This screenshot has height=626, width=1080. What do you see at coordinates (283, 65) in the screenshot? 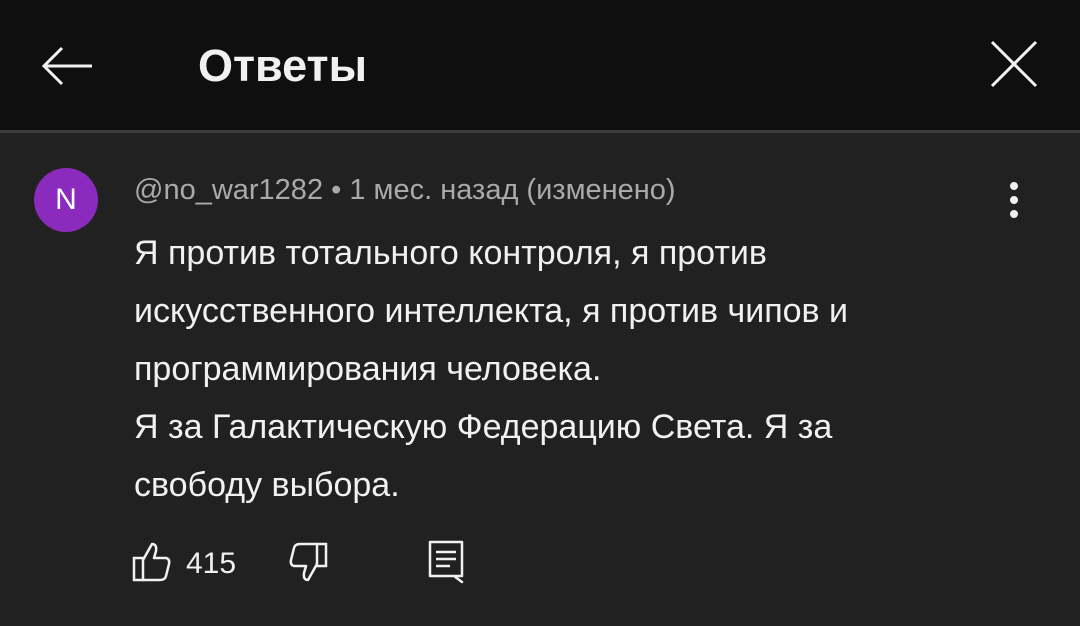
I see `page-title: Ответы` at bounding box center [283, 65].